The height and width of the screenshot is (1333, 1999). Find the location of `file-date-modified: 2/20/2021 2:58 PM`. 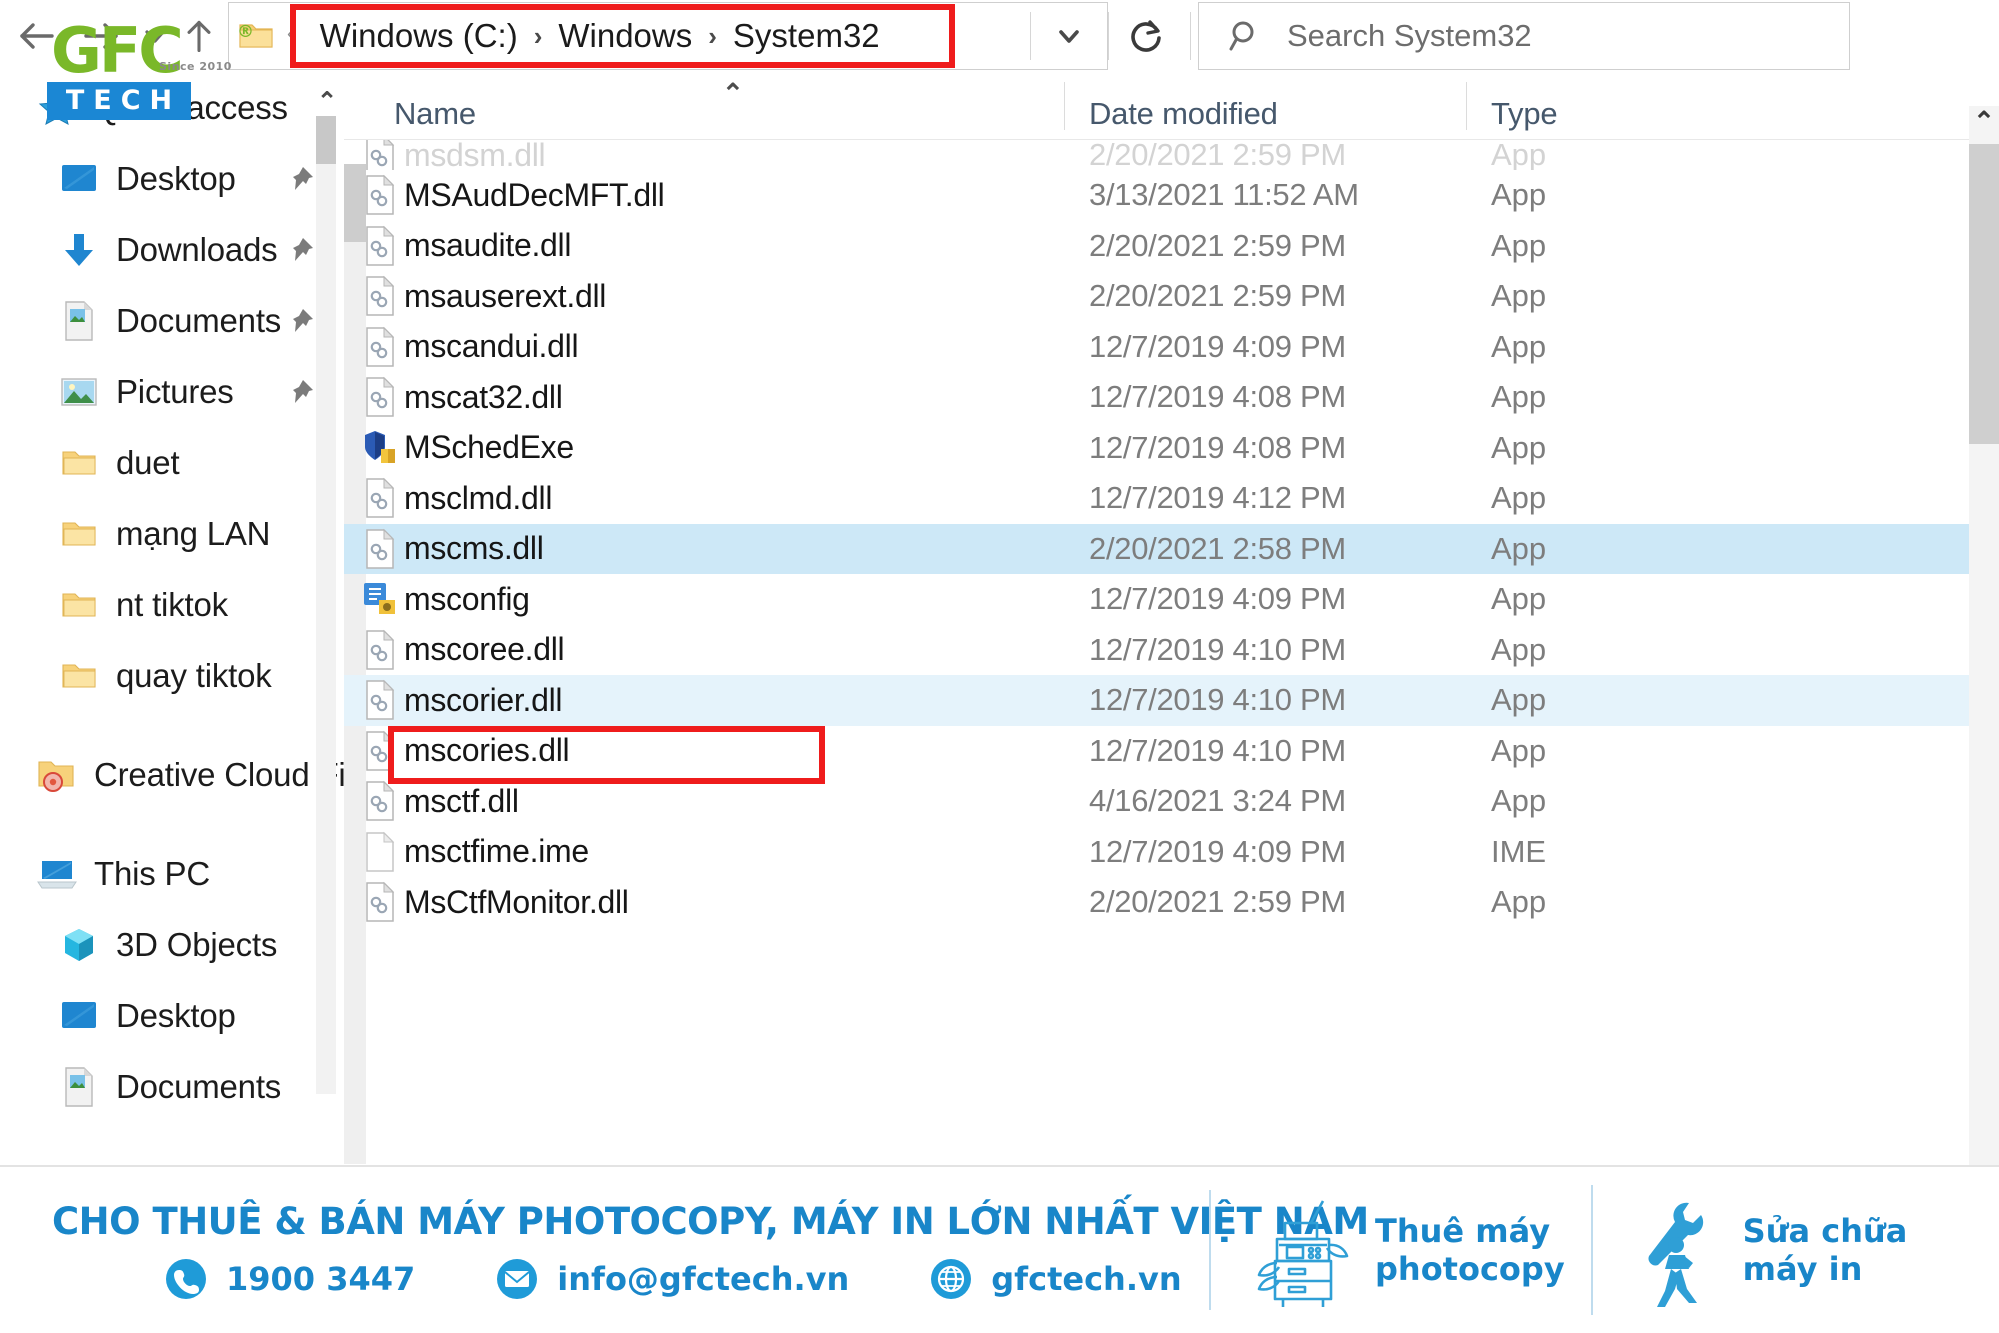

file-date-modified: 2/20/2021 2:58 PM is located at coordinates (1217, 548).